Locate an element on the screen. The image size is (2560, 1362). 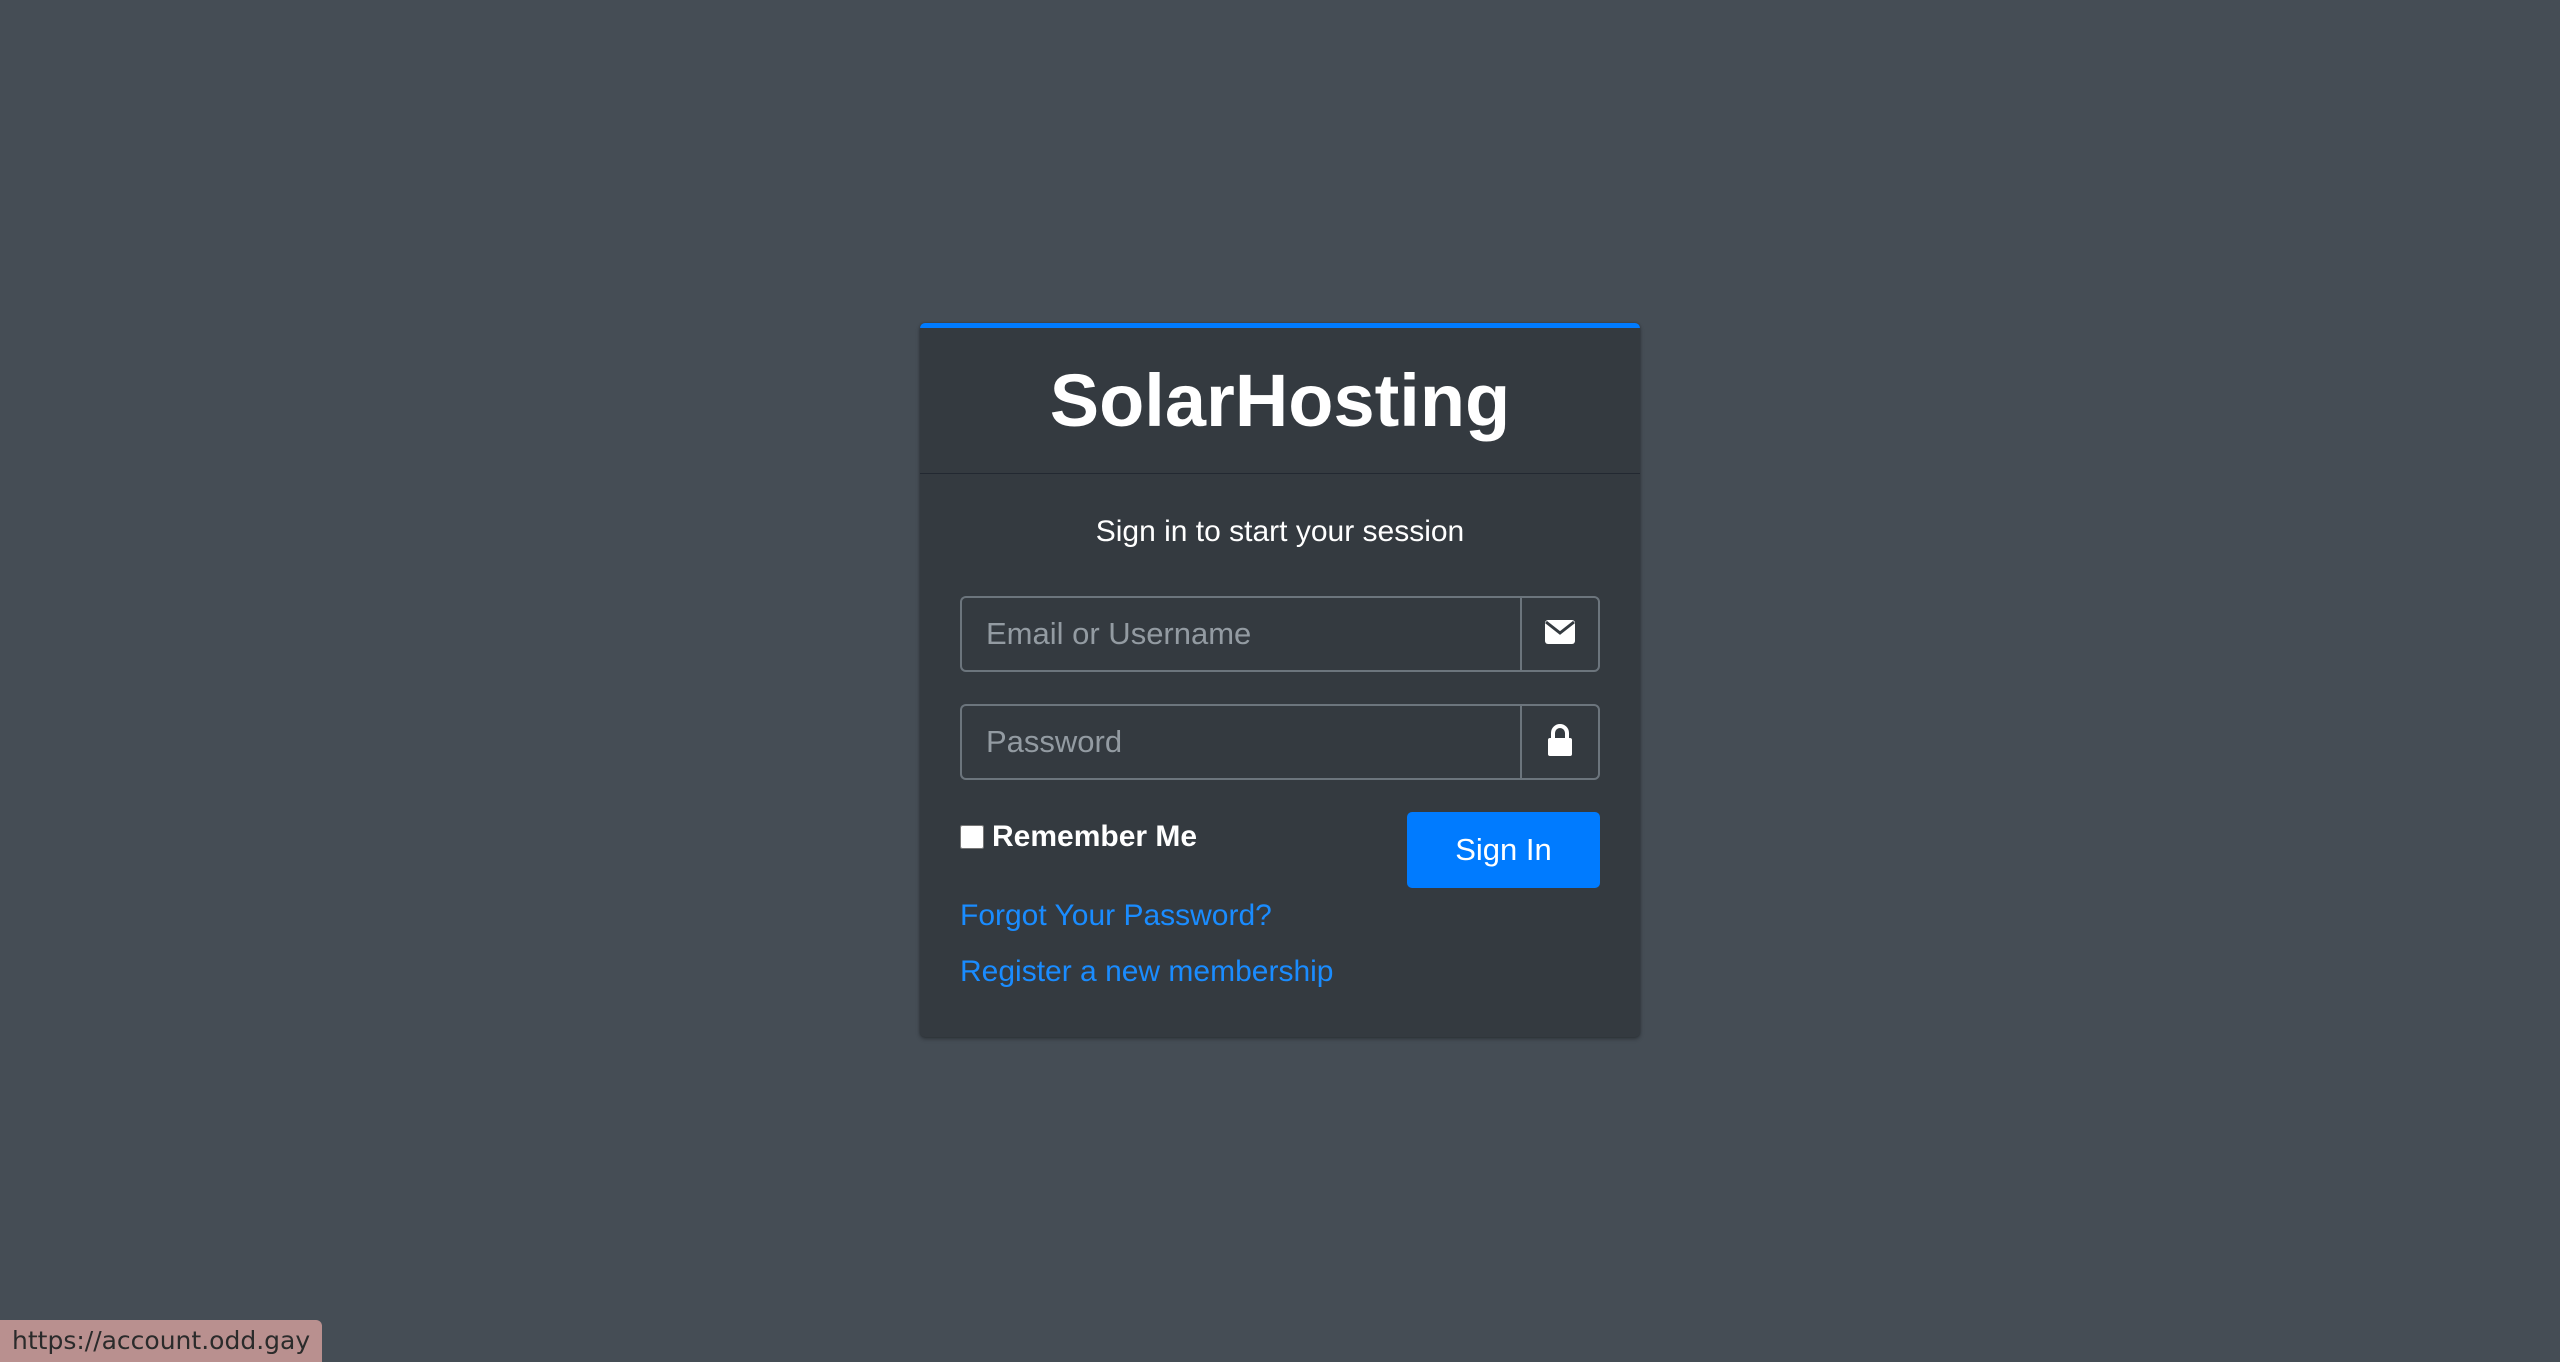
status-bar-url: https://account.odd.gay is located at coordinates (161, 1341).